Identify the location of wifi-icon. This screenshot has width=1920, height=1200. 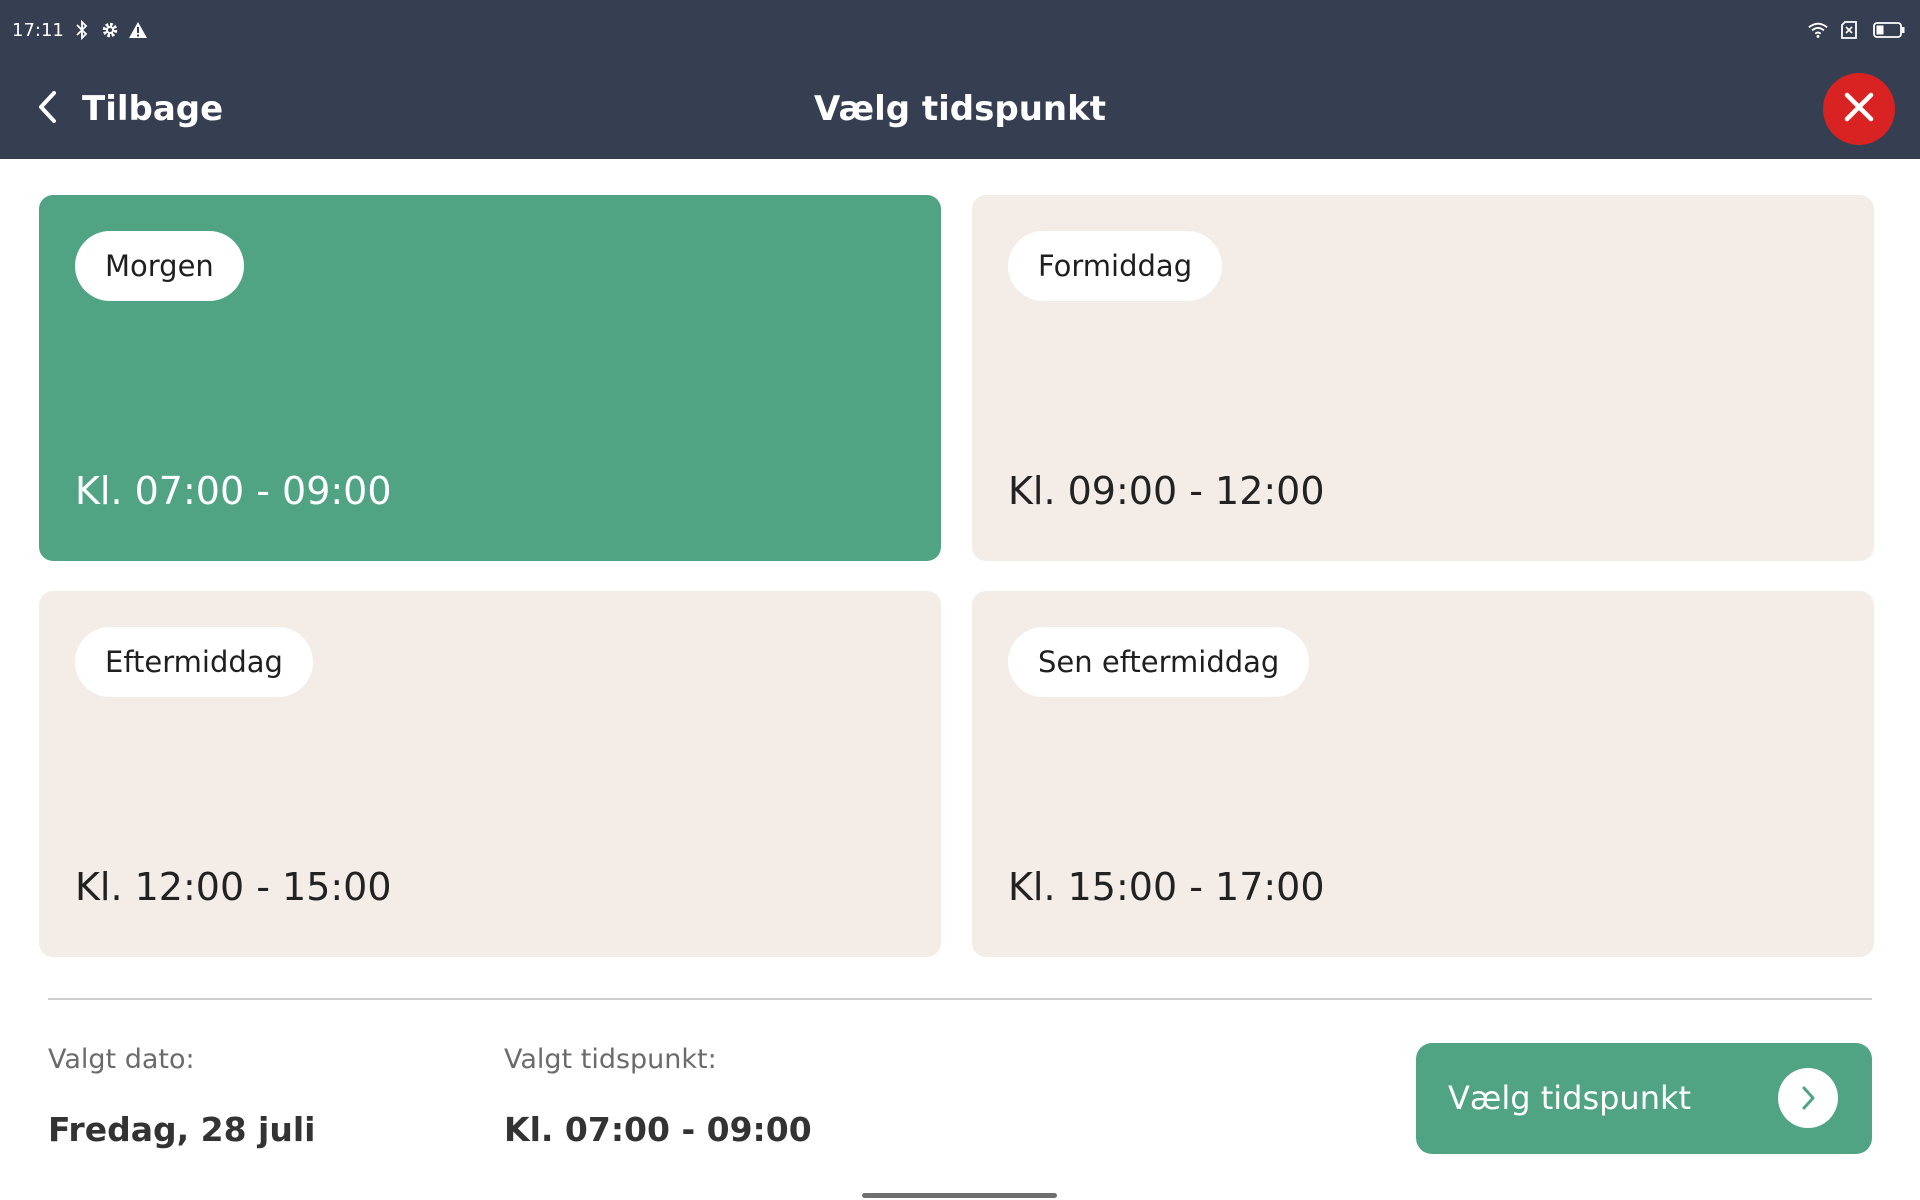
(1818, 30).